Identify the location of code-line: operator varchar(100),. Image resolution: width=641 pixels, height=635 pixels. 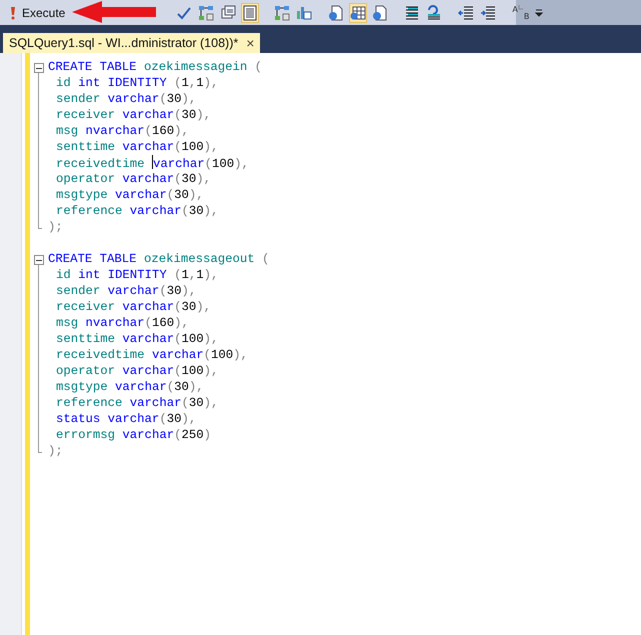
(137, 371).